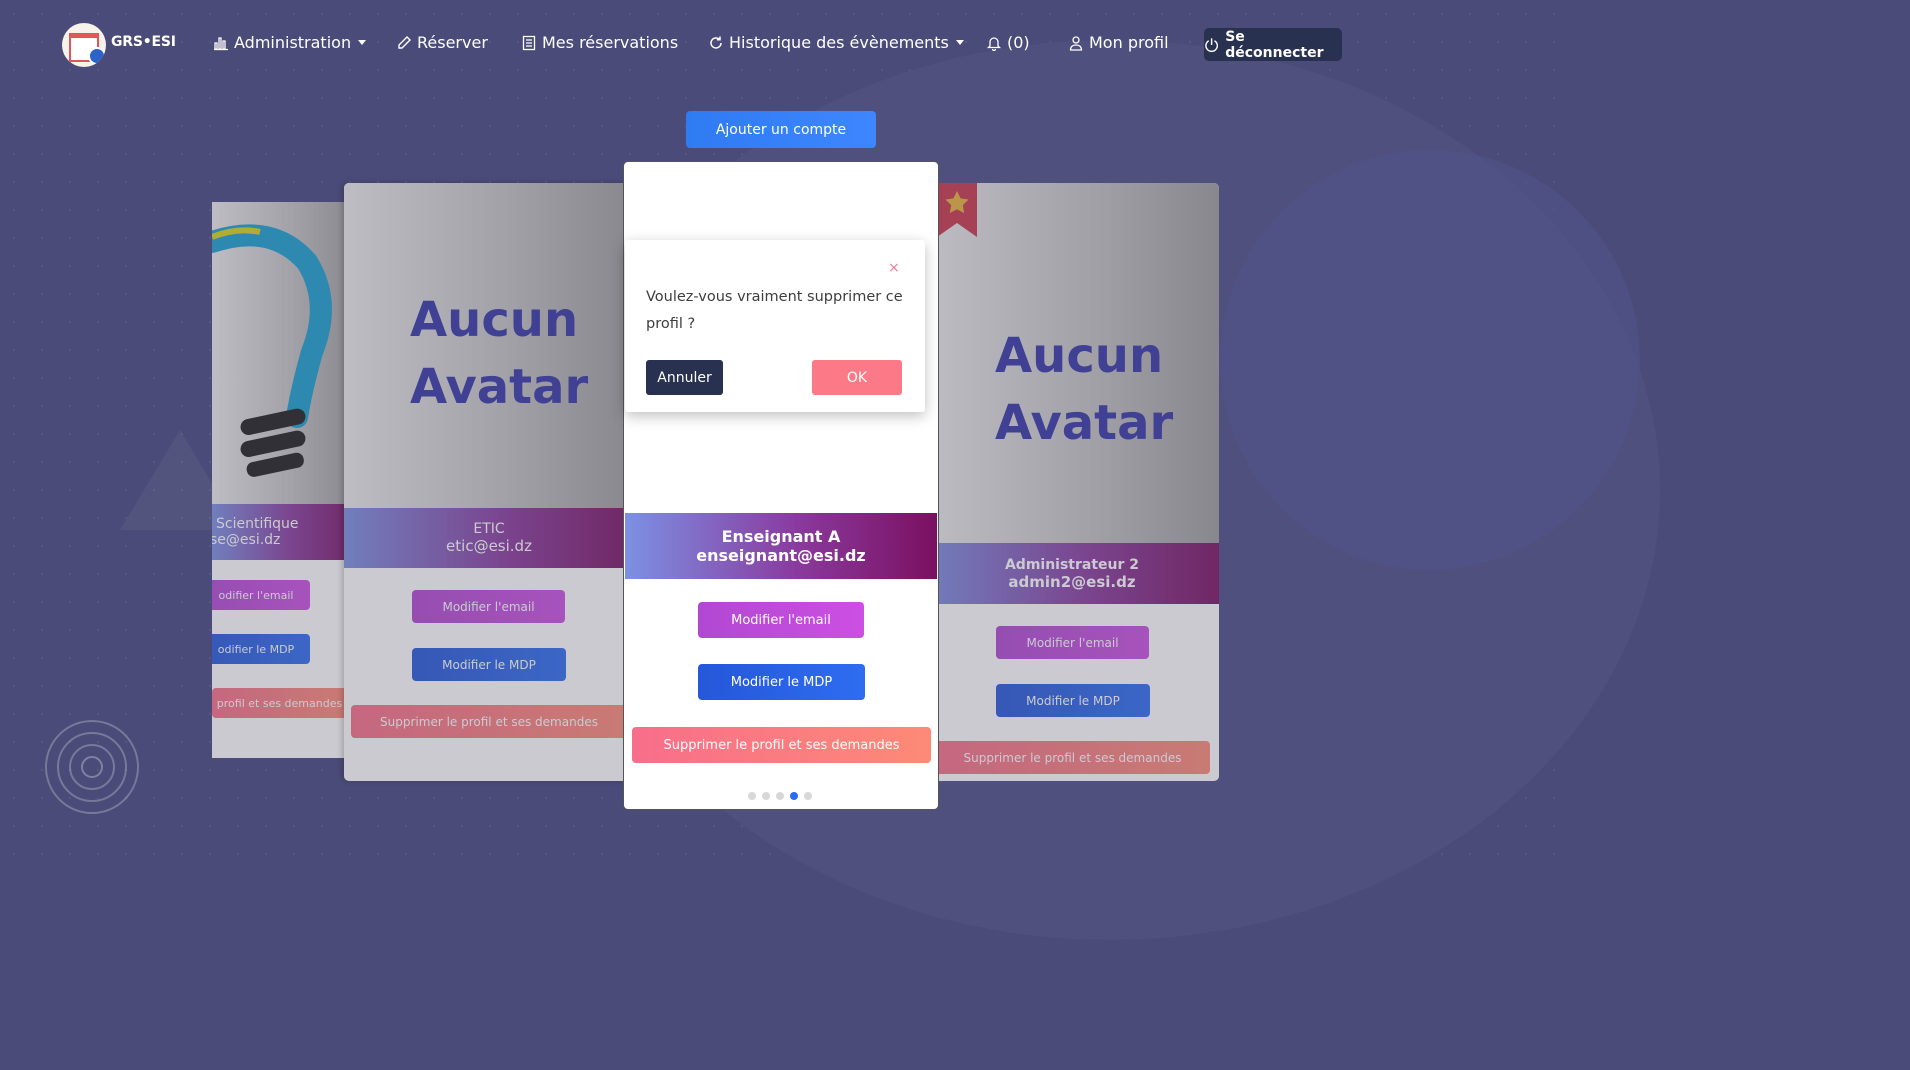 This screenshot has width=1910, height=1070. I want to click on profile-email: admin2@esi.dz, so click(1072, 581).